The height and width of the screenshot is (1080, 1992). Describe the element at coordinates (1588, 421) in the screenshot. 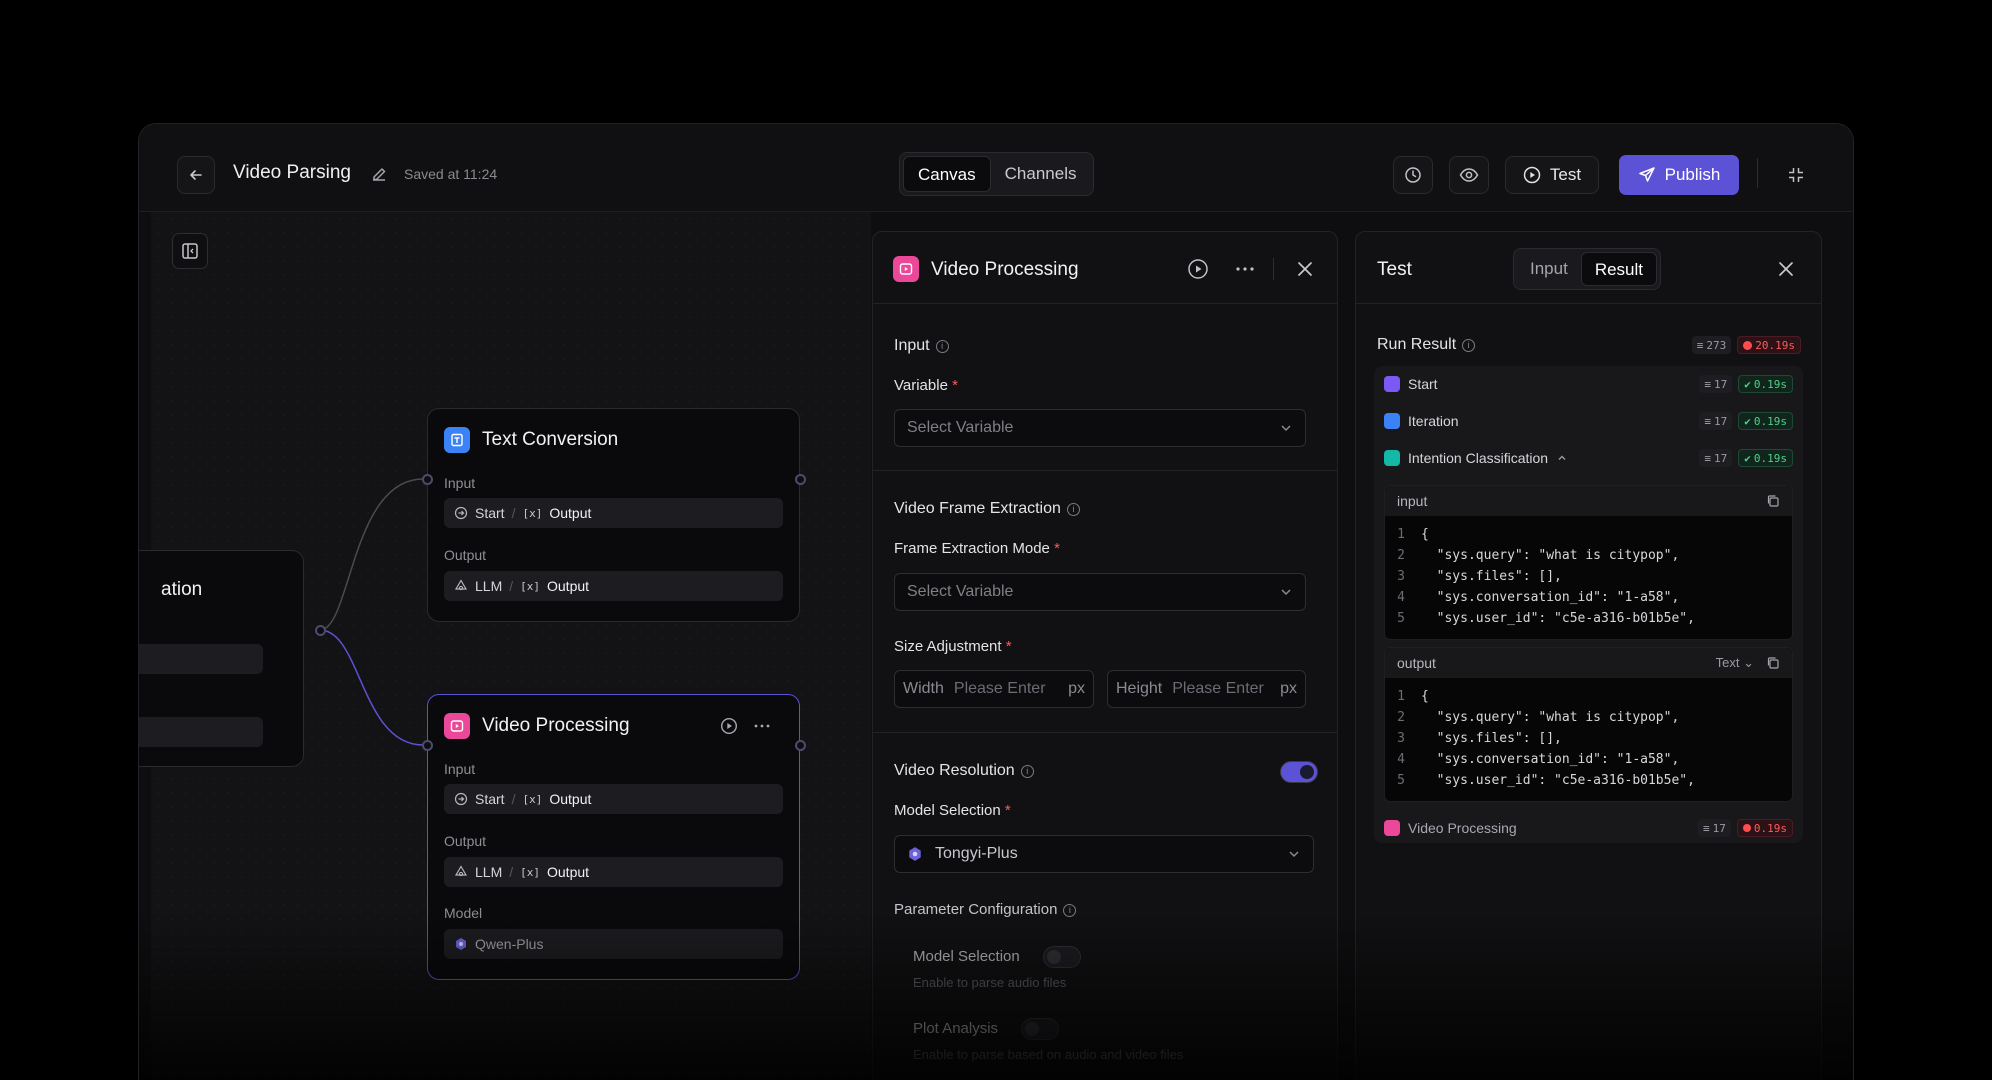

I see `result-row-iteration: Iteration ≡ 17 ✔ 0.19s` at that location.